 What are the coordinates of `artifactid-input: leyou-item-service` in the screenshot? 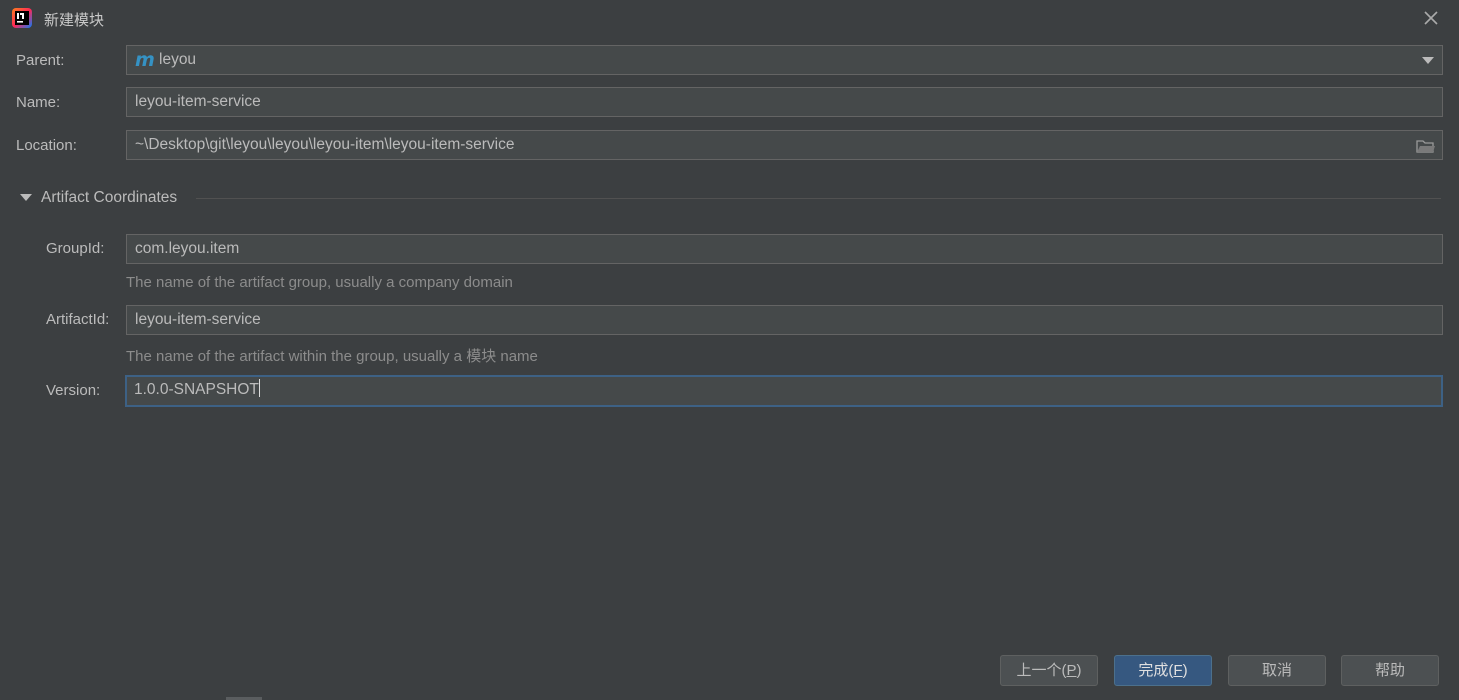 It's located at (784, 320).